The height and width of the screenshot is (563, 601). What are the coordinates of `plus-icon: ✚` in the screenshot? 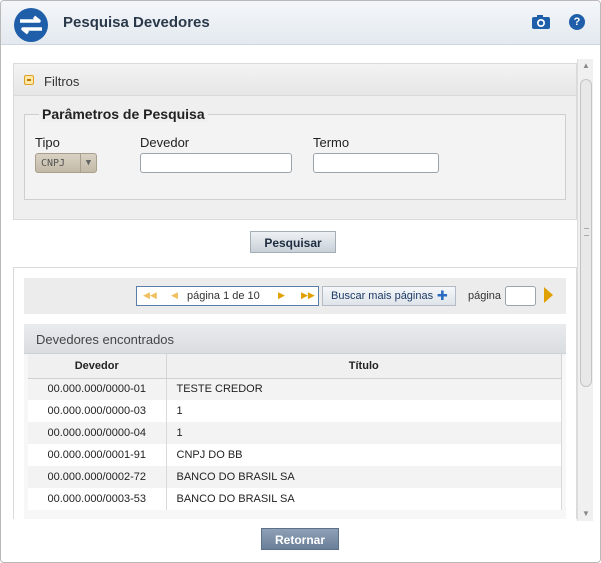 It's located at (442, 295).